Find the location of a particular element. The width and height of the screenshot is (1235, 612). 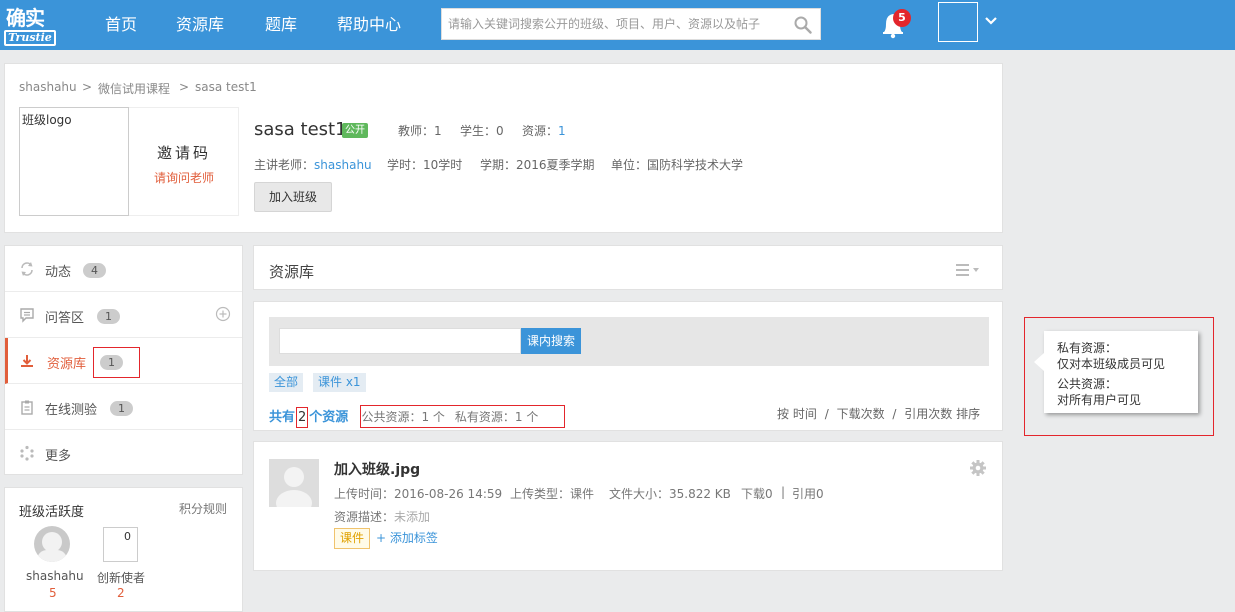

hours-label: 学时： is located at coordinates (405, 165).